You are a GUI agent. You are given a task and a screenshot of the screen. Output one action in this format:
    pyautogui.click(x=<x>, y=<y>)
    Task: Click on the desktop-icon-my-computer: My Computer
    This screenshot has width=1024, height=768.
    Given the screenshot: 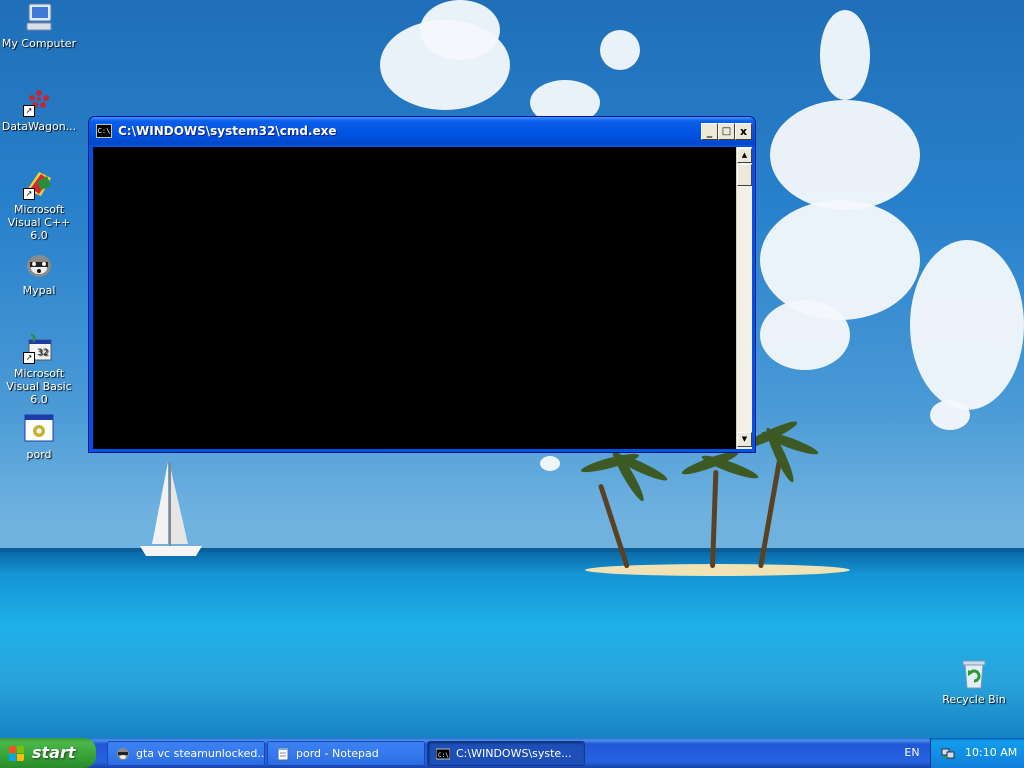 What is the action you would take?
    pyautogui.click(x=39, y=26)
    